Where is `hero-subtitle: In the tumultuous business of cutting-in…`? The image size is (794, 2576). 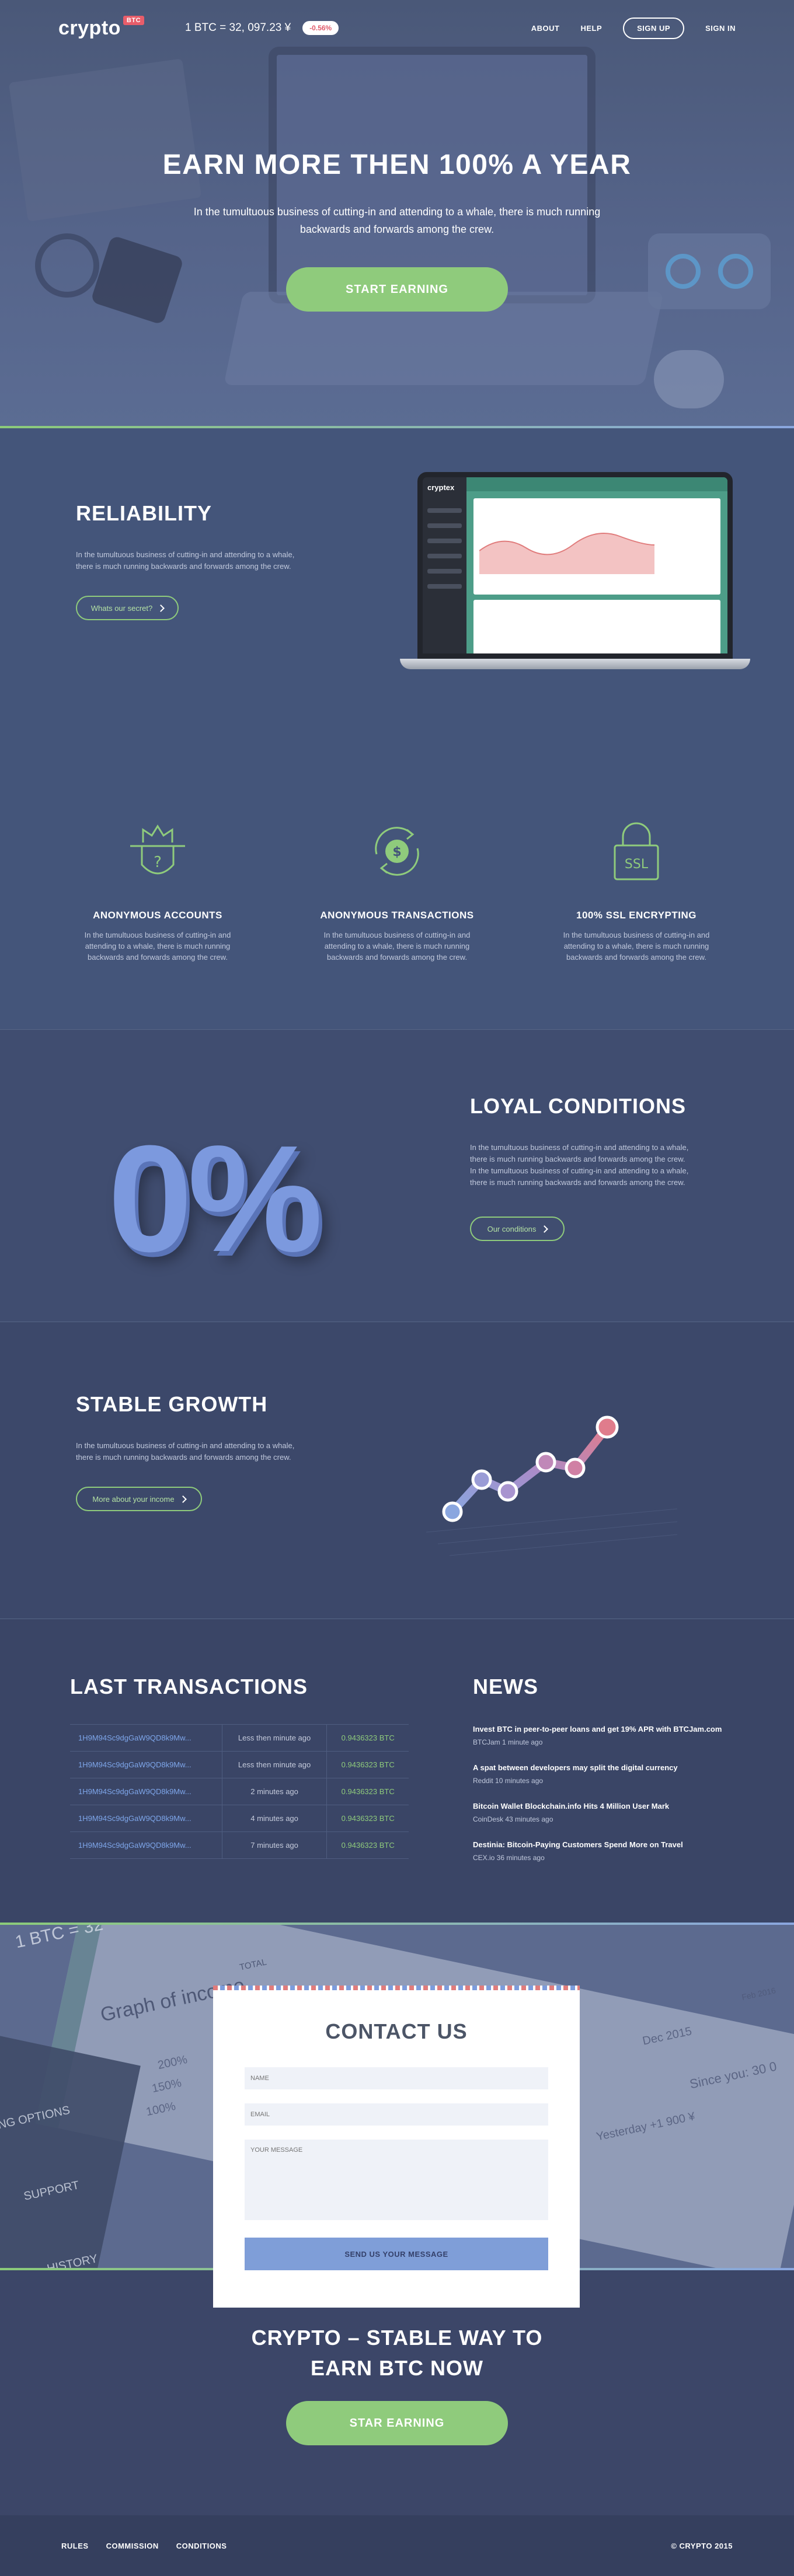
hero-subtitle: In the tumultuous business of cutting-in… is located at coordinates (397, 220).